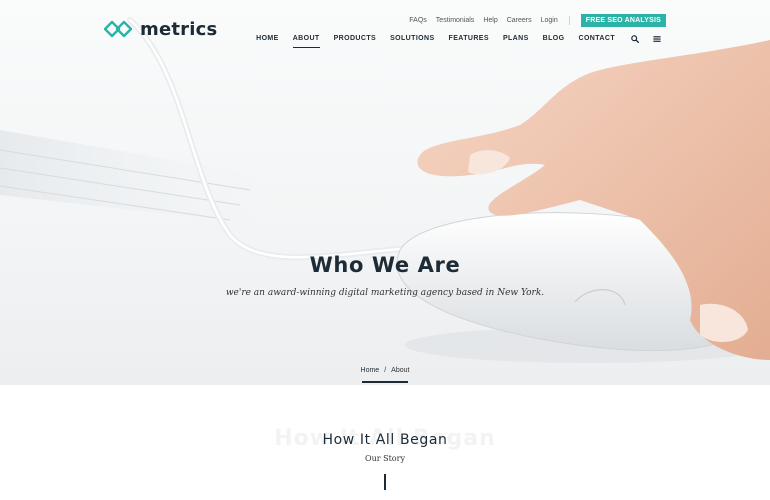  I want to click on nav-item-features: FEATURES, so click(469, 39).